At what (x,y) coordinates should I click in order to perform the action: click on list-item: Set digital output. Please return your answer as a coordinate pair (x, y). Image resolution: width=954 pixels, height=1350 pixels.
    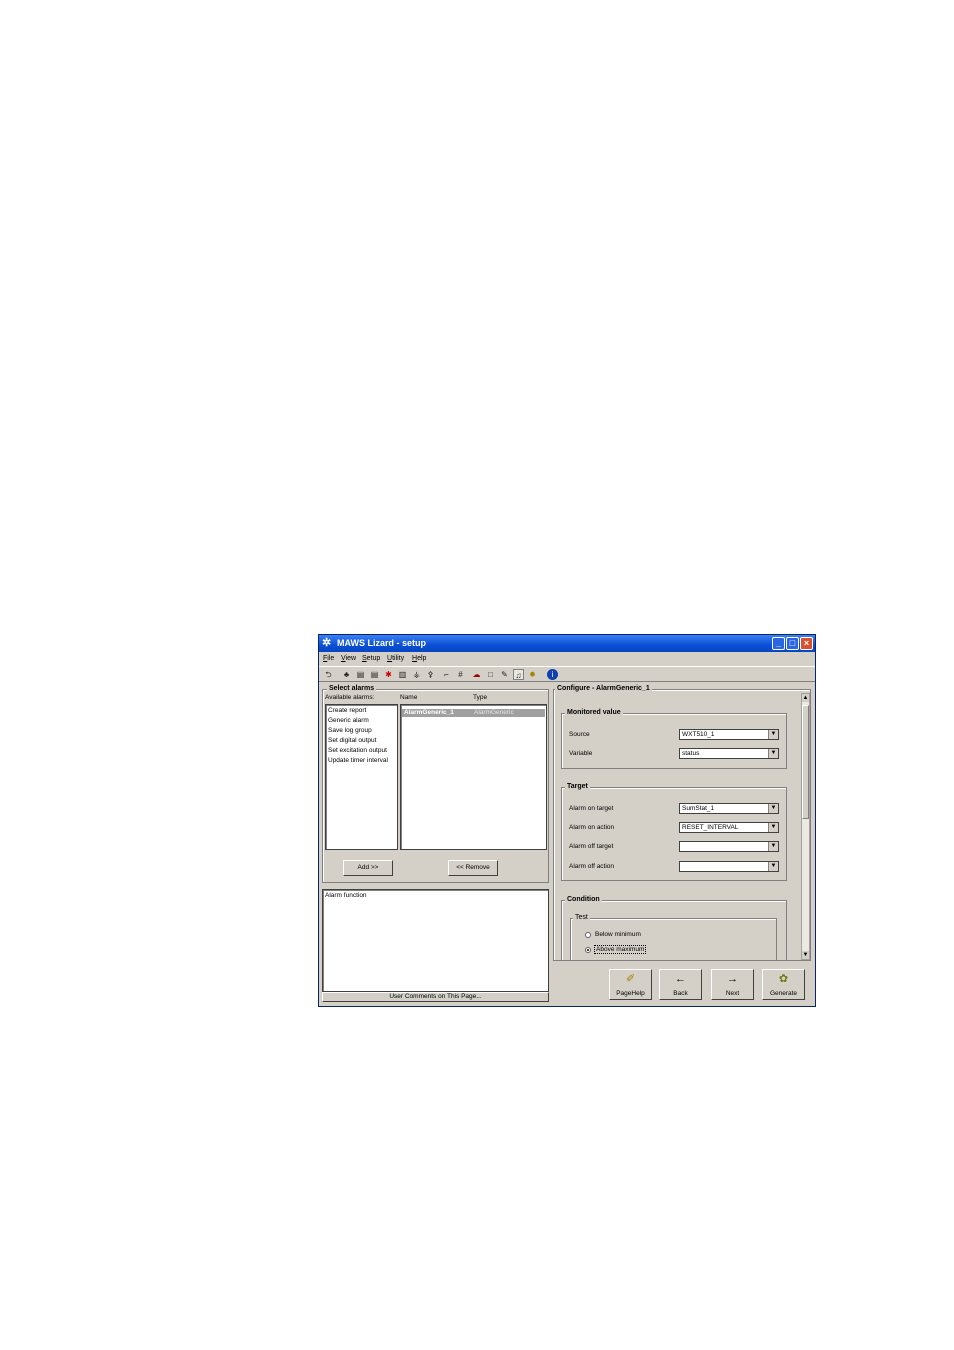
    Looking at the image, I should click on (352, 740).